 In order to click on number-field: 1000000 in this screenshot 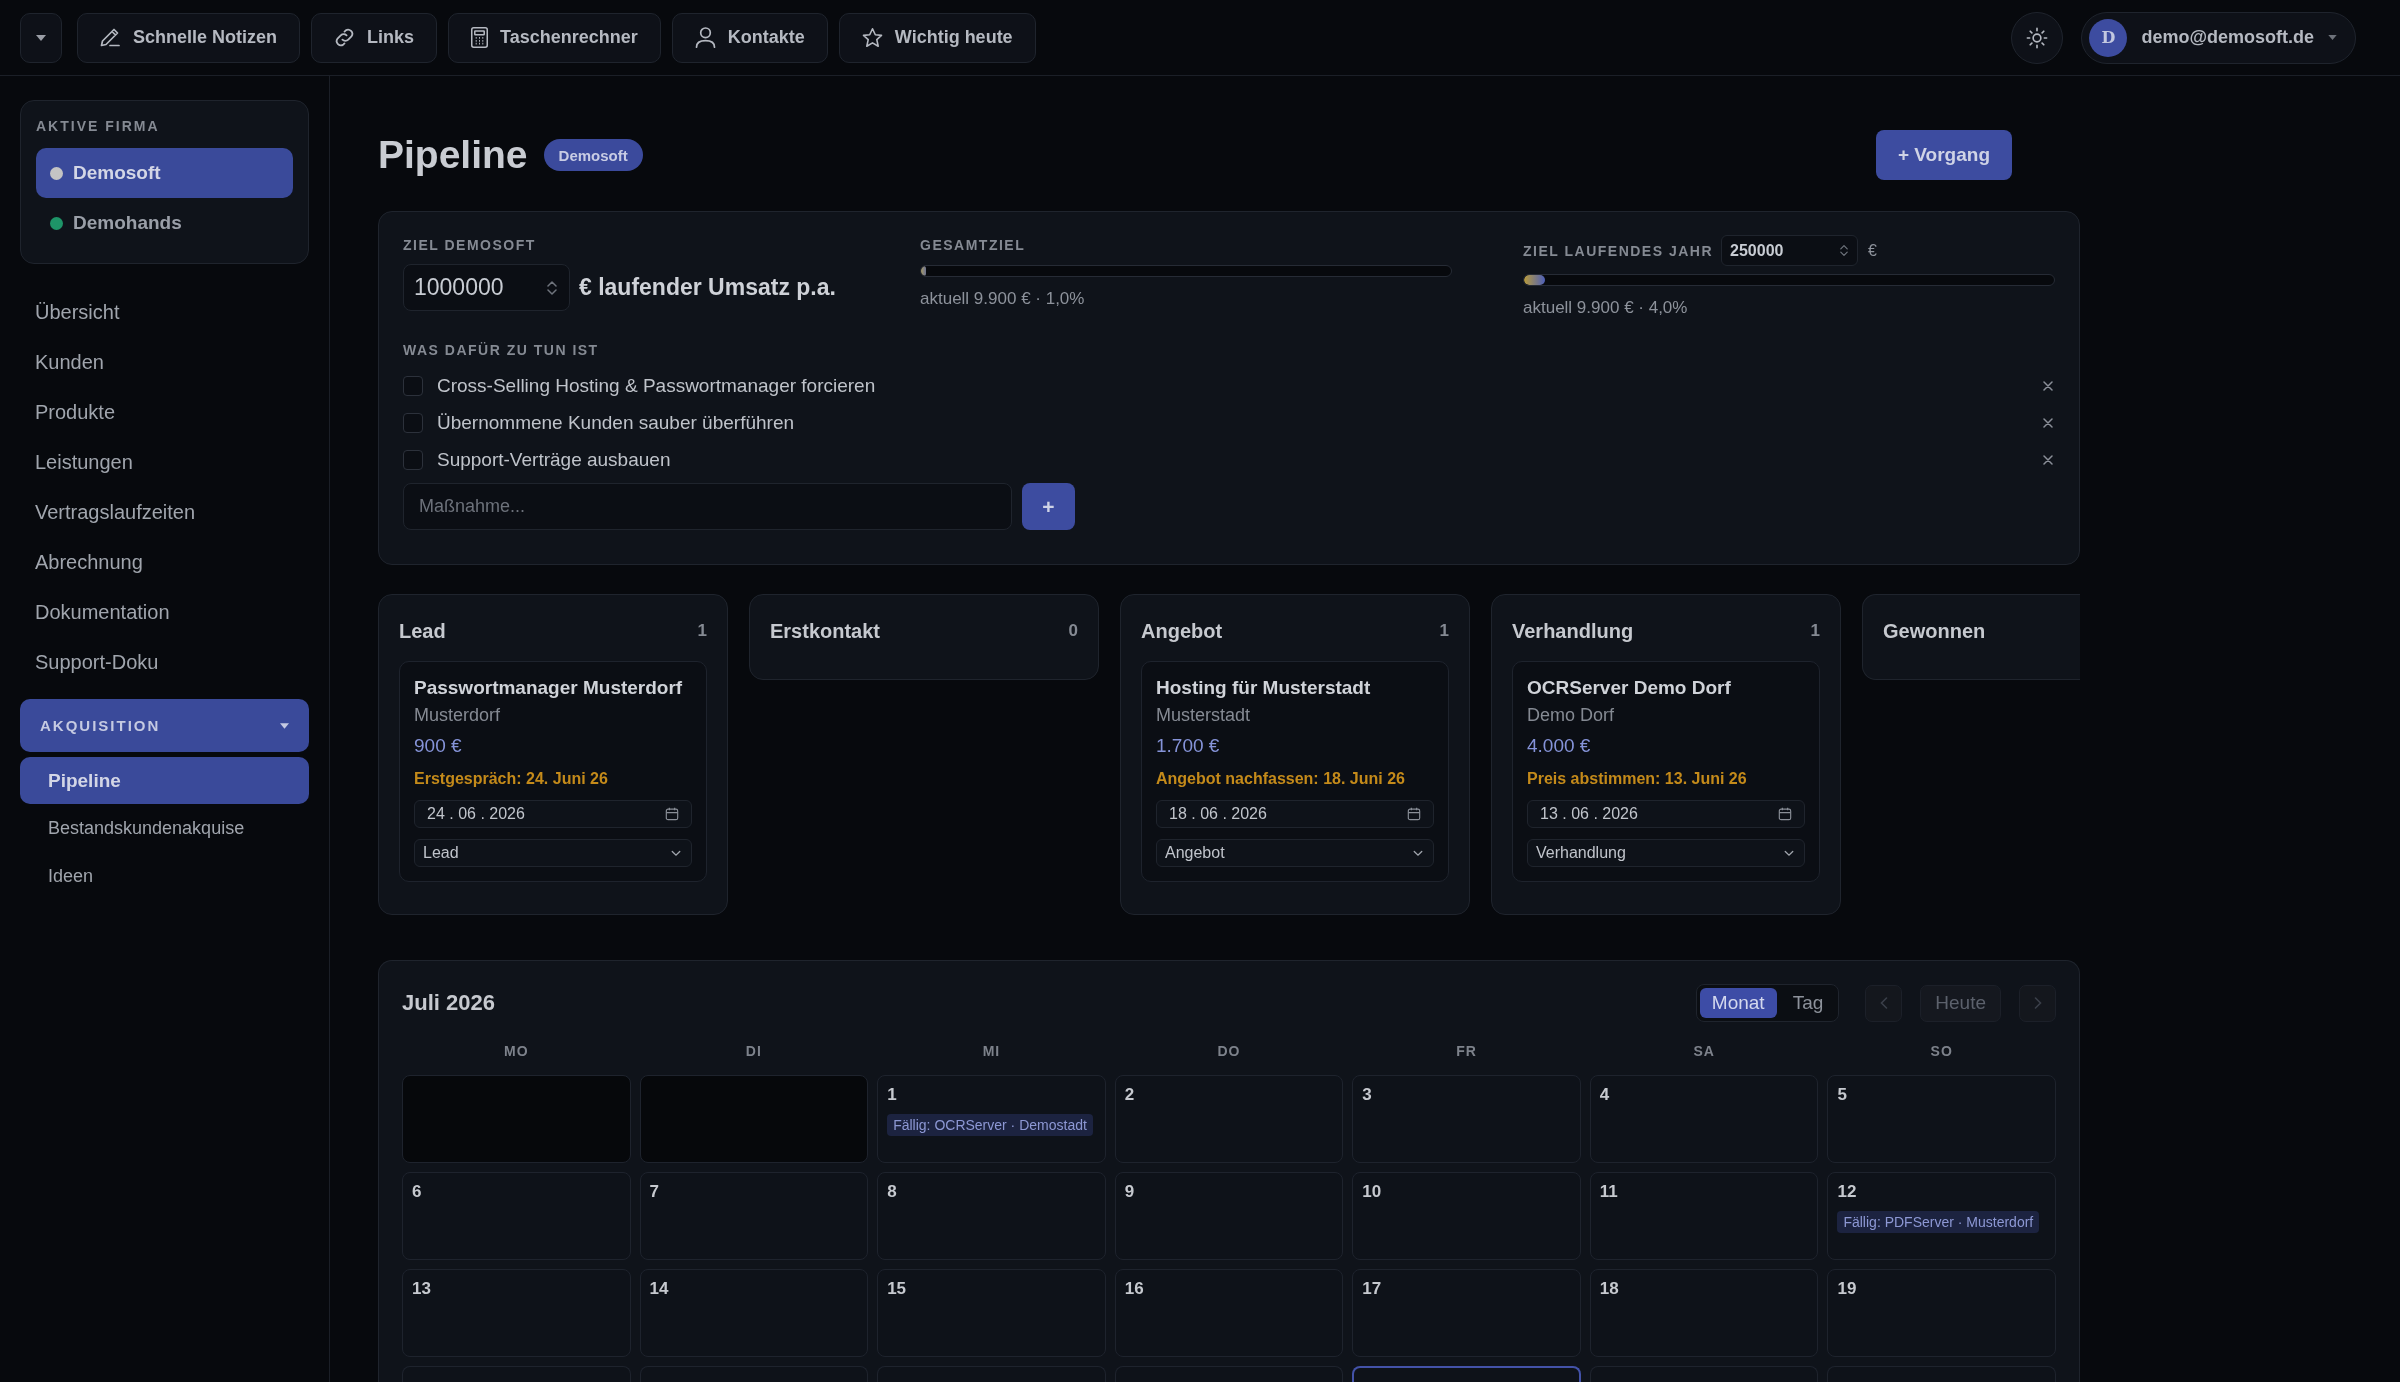, I will do `click(486, 287)`.